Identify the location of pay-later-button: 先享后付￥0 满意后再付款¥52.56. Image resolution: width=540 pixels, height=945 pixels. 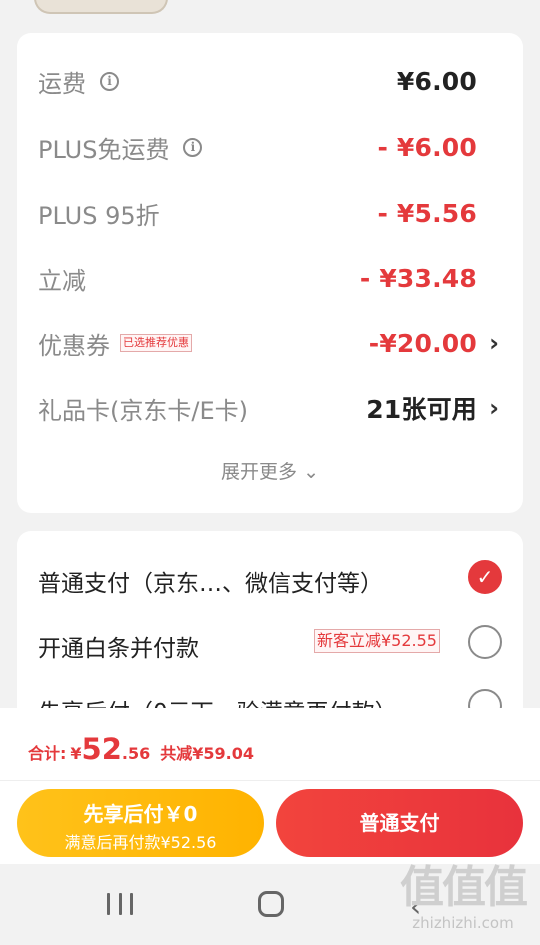
(140, 823).